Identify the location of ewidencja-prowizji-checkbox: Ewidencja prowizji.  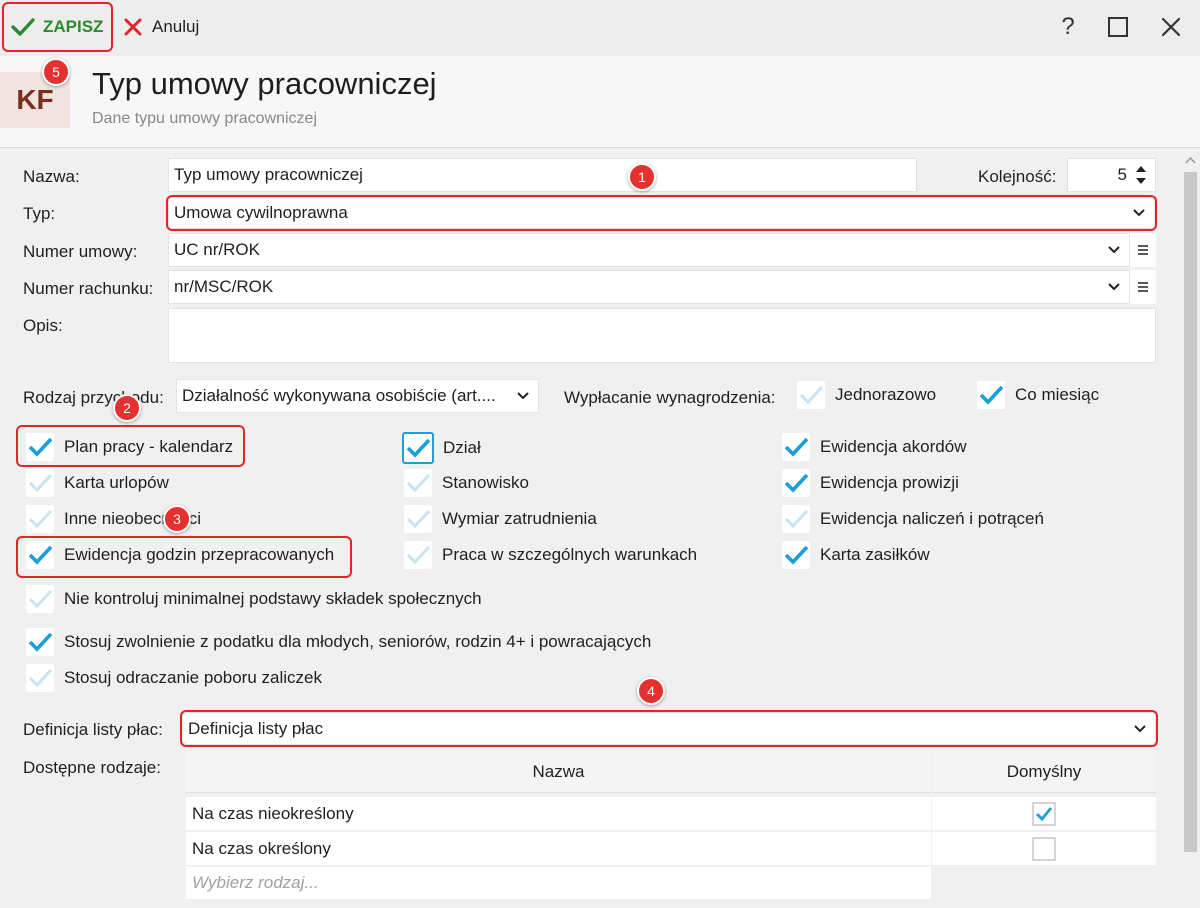
(870, 483).